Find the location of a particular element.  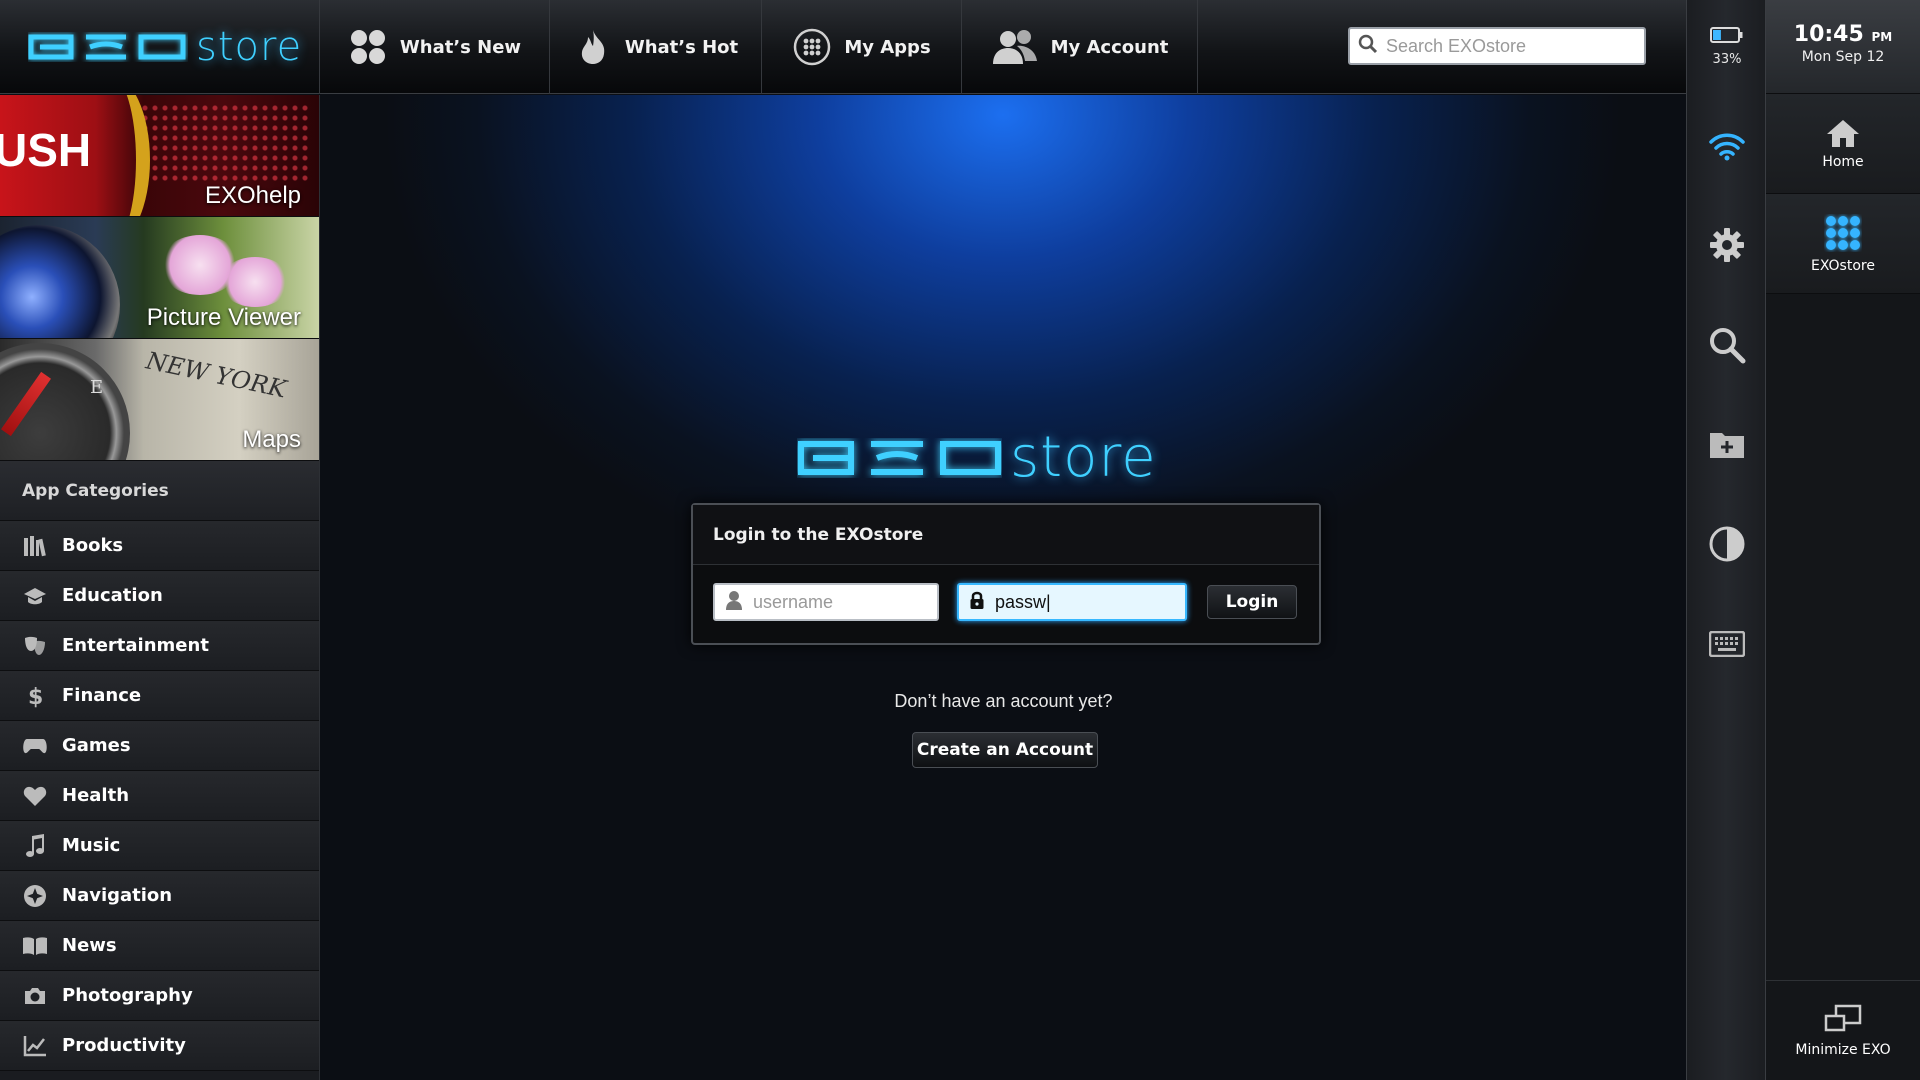

category-music: Music is located at coordinates (159, 846).